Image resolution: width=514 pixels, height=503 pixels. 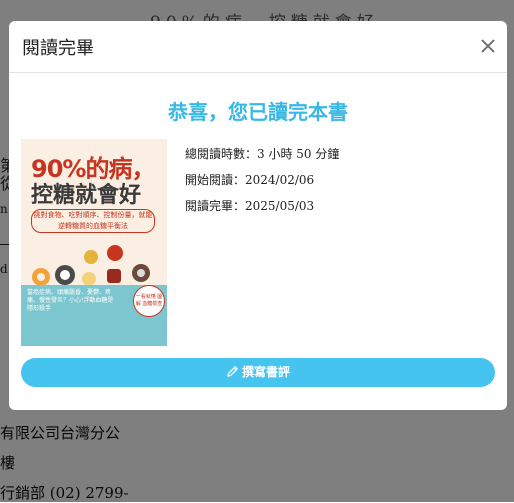 What do you see at coordinates (91, 265) in the screenshot?
I see `cover-food-illustration` at bounding box center [91, 265].